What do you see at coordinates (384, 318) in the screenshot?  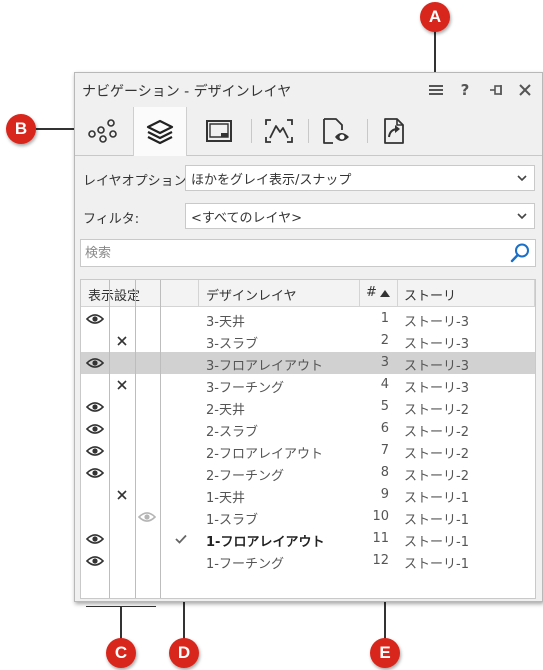 I see `layer-number: 1` at bounding box center [384, 318].